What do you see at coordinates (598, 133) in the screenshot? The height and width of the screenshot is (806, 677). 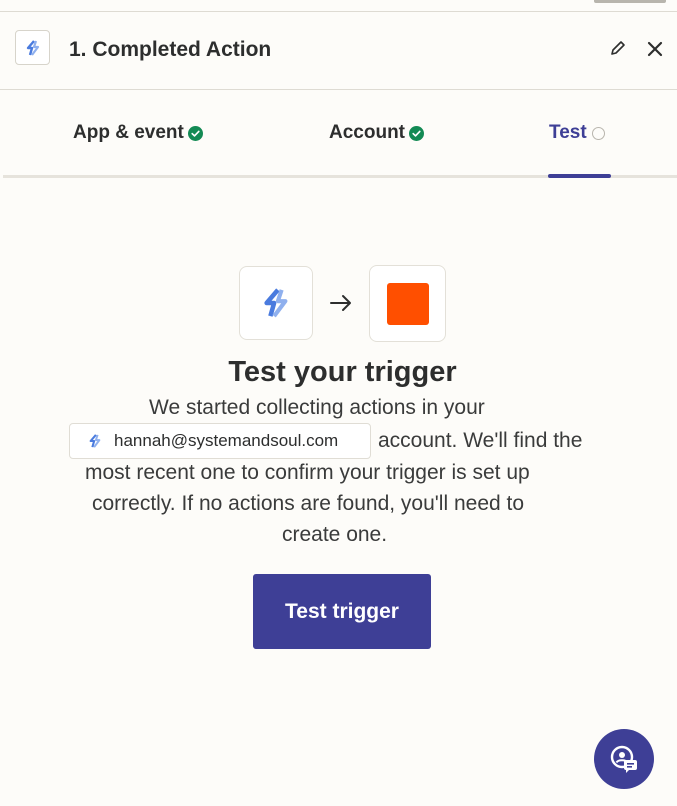 I see `empty-circle-icon` at bounding box center [598, 133].